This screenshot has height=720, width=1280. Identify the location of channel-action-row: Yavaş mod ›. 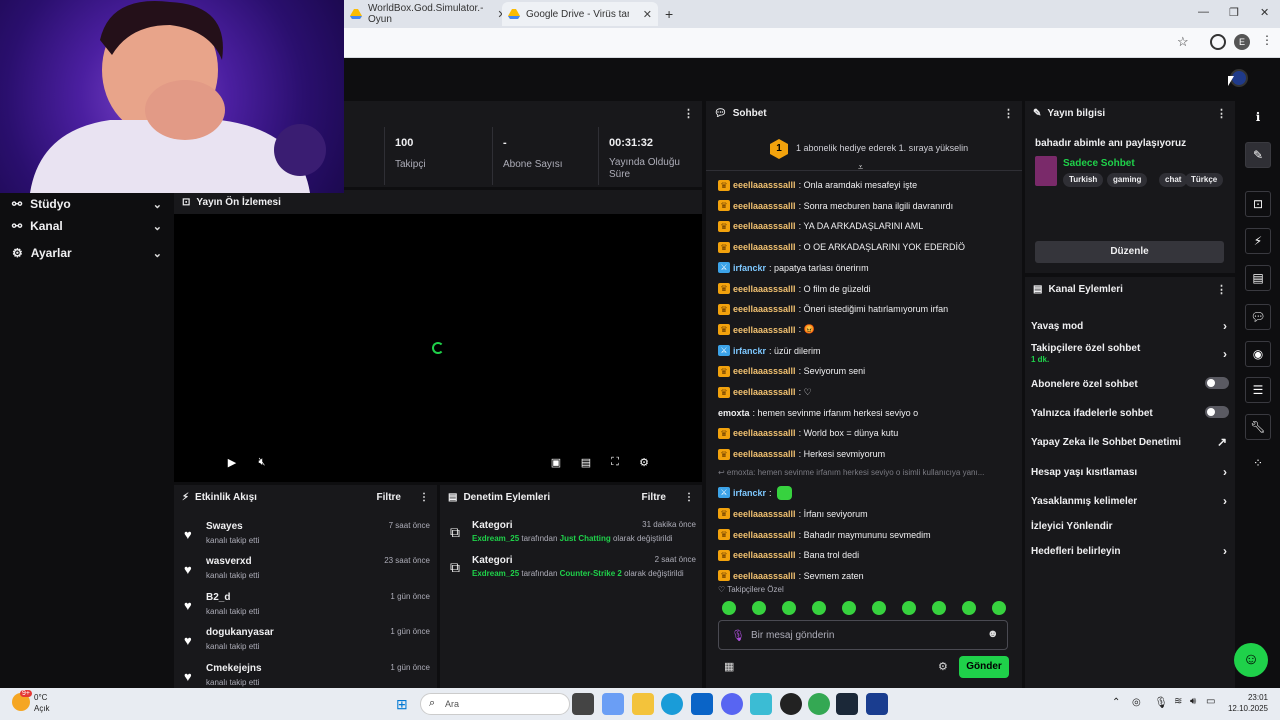
(1130, 327).